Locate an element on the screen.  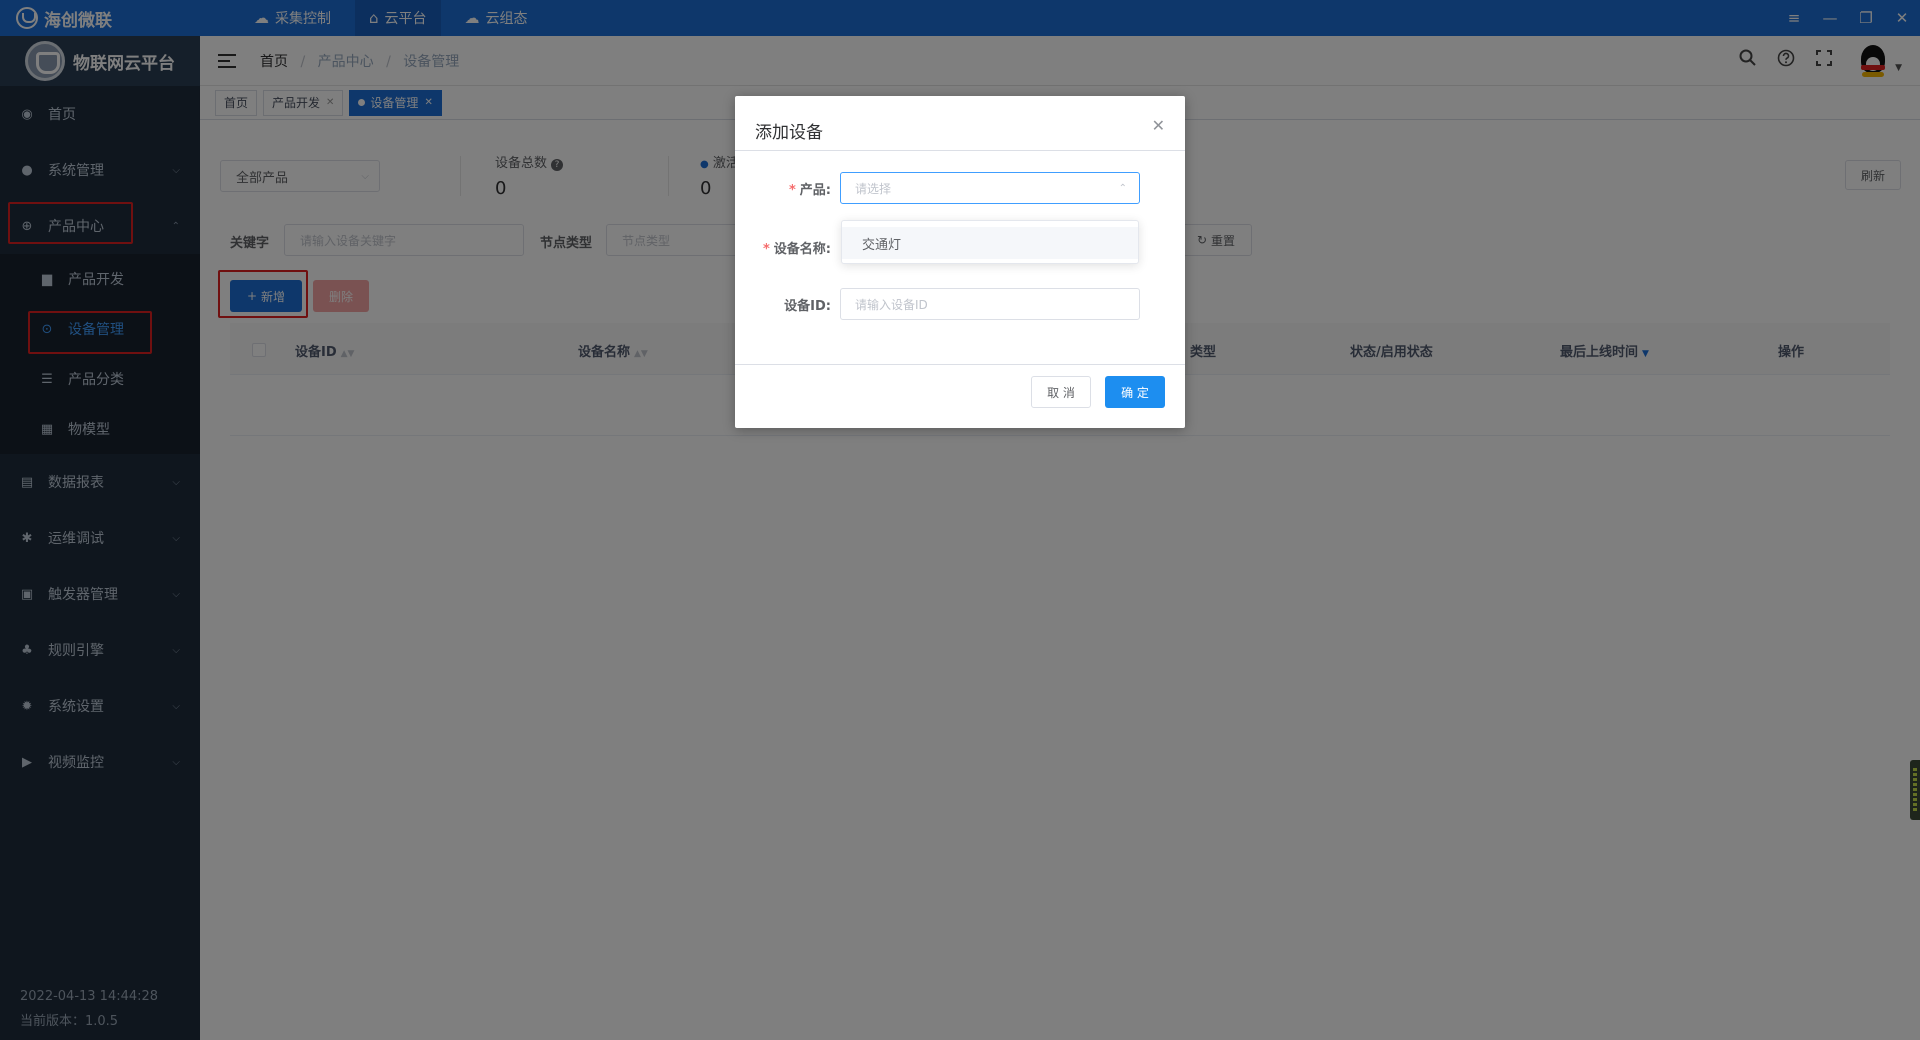
dropdown-option-traffic-light: 交通灯 is located at coordinates (990, 243).